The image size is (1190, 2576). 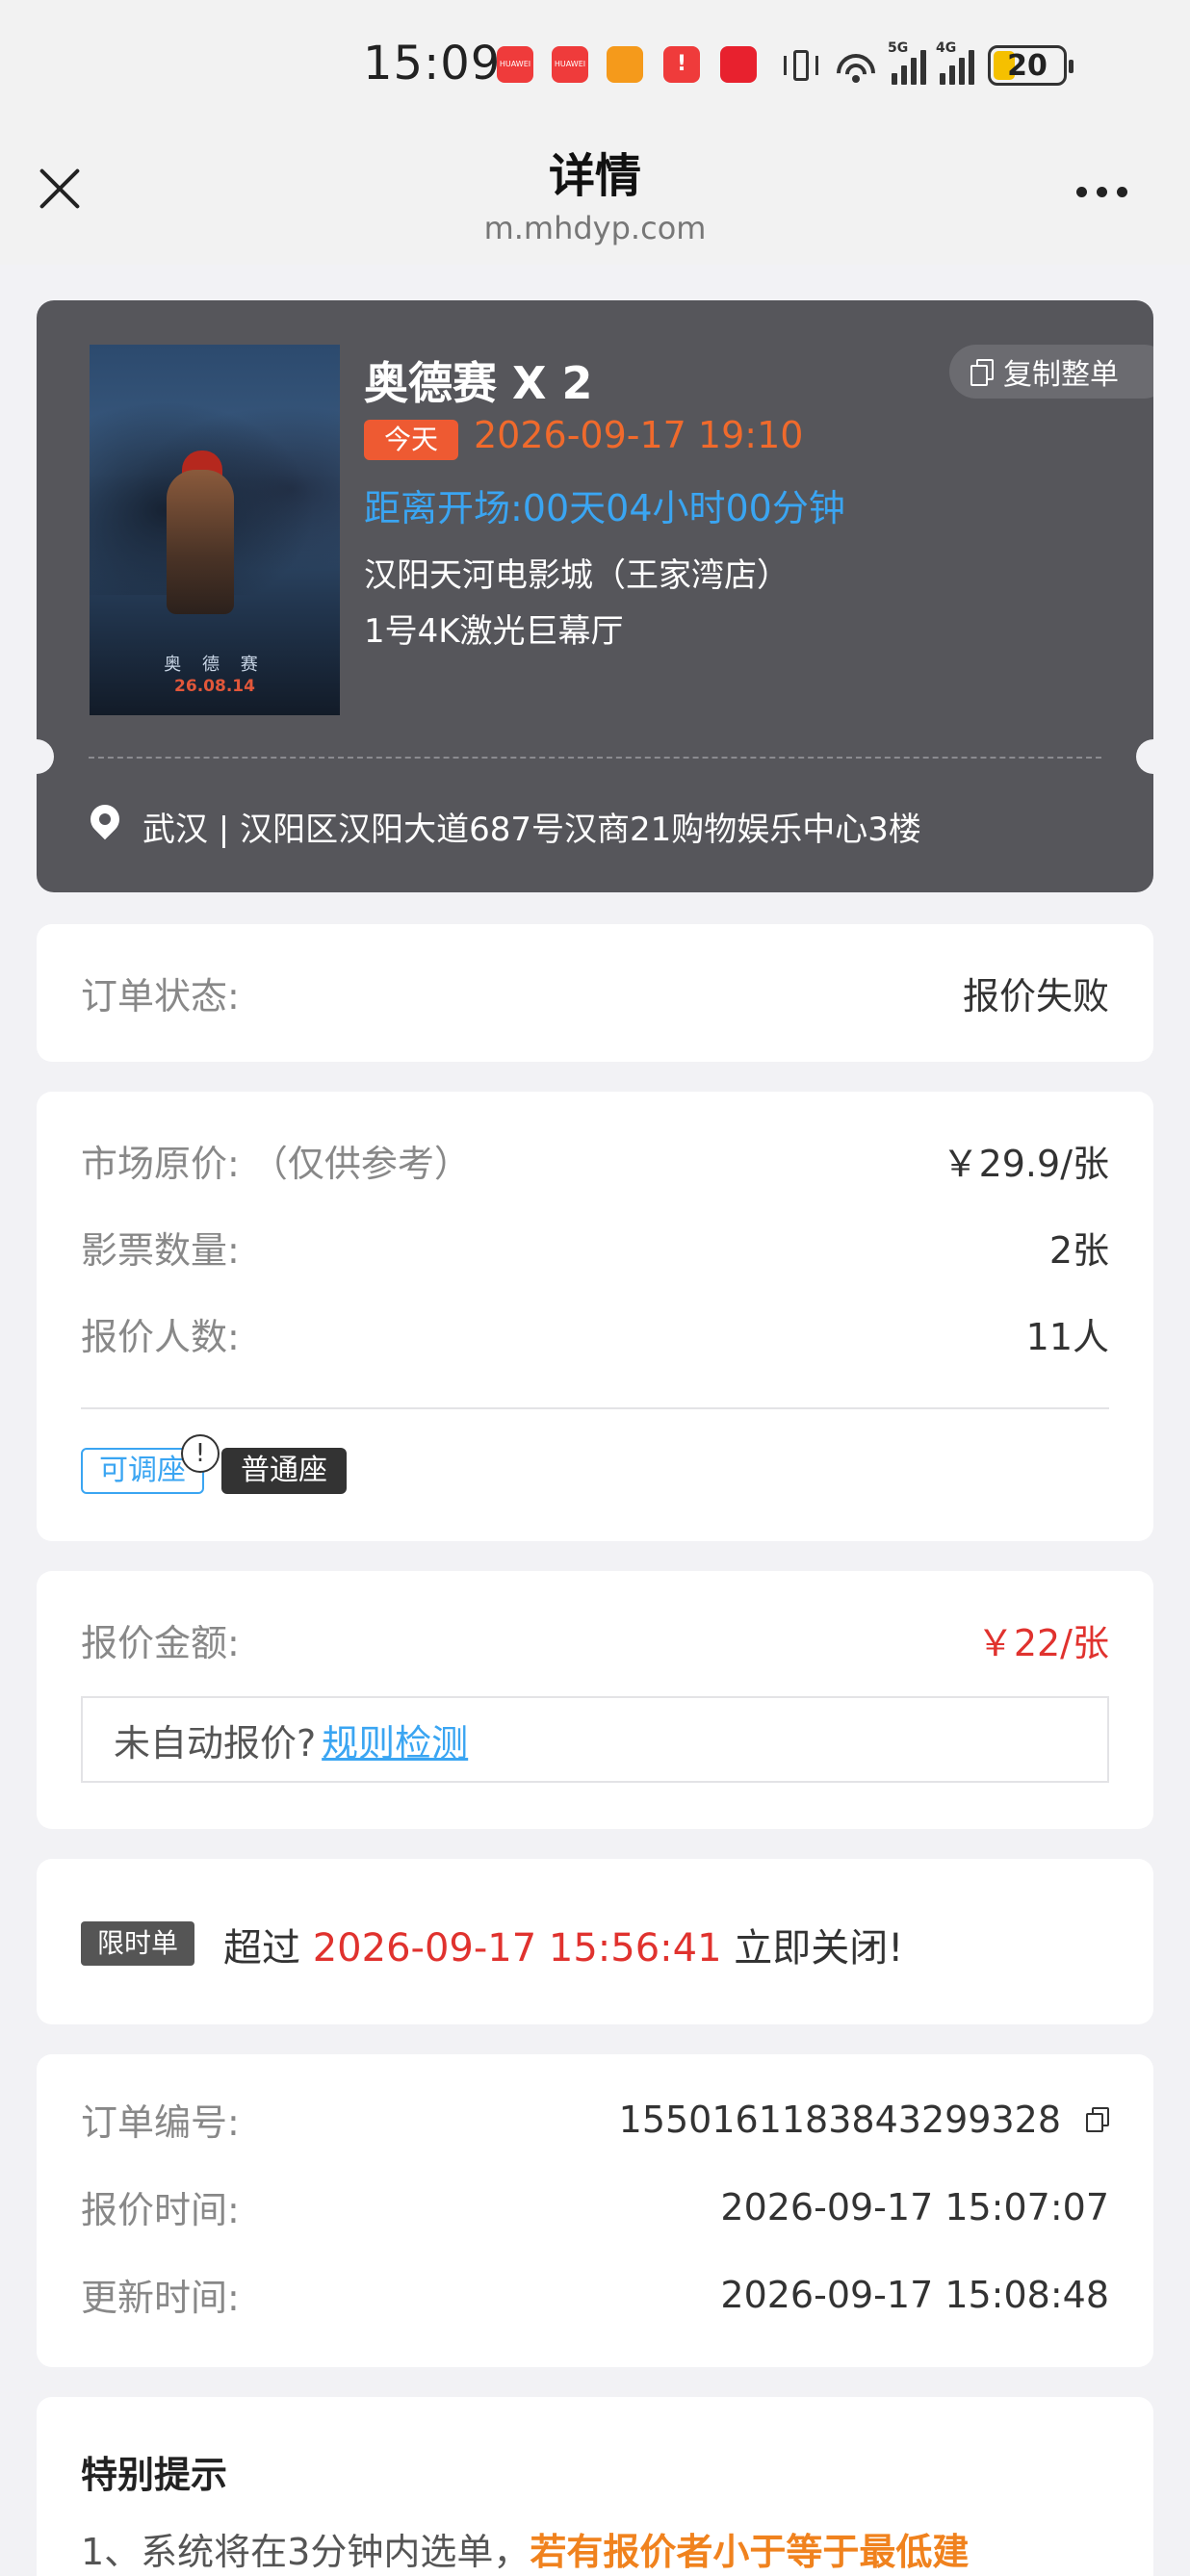 What do you see at coordinates (201, 1454) in the screenshot?
I see `info-icon: !` at bounding box center [201, 1454].